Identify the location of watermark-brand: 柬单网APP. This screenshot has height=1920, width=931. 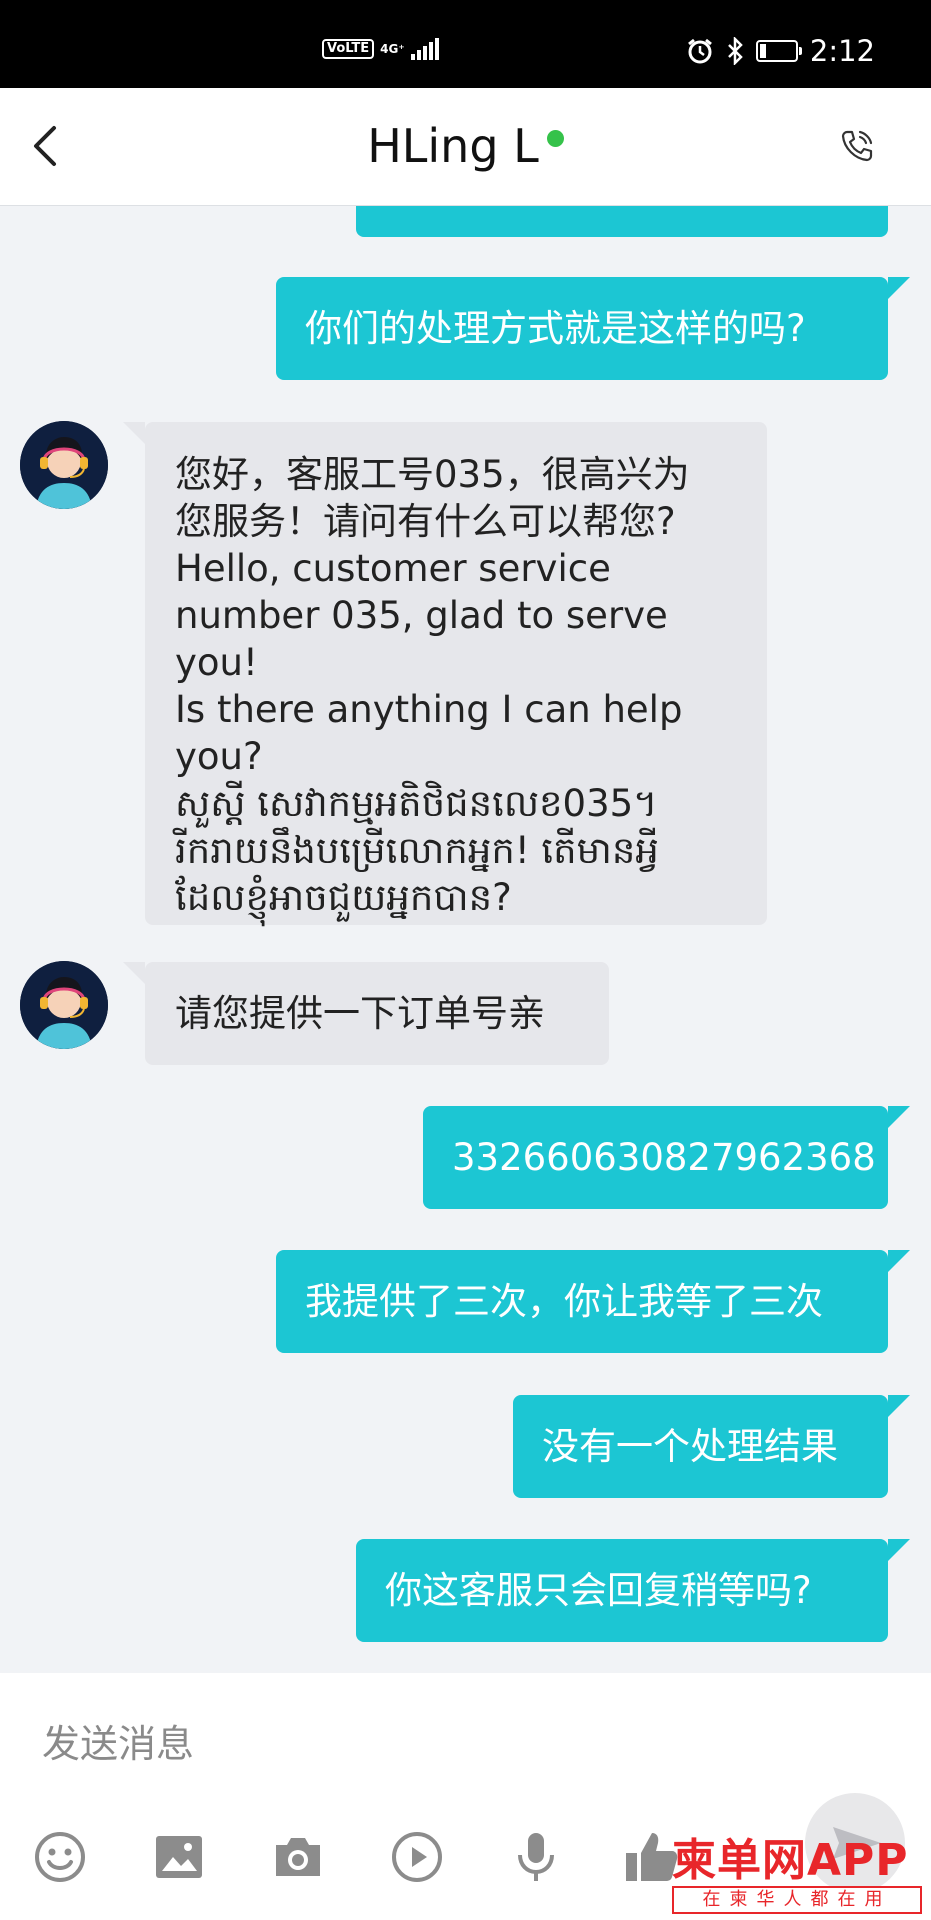
(790, 1860).